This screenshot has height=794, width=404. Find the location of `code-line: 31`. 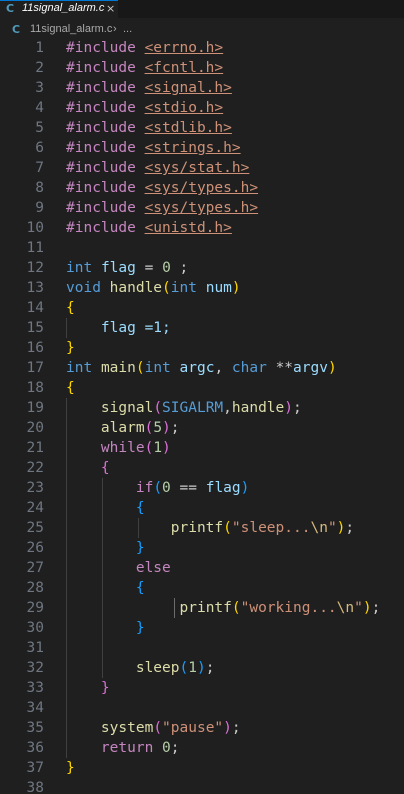

code-line: 31 is located at coordinates (202, 648).